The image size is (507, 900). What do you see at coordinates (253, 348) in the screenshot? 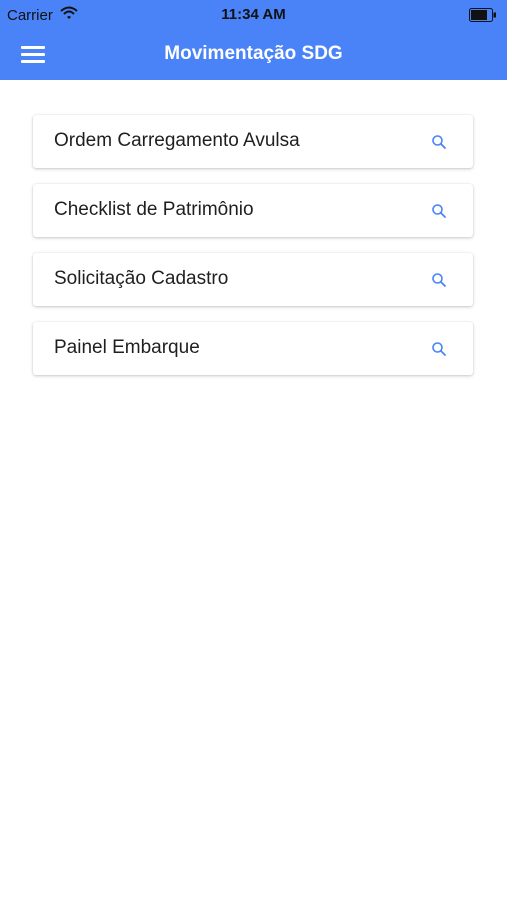
I see `list-item-painel-embarque: Painel Embarque` at bounding box center [253, 348].